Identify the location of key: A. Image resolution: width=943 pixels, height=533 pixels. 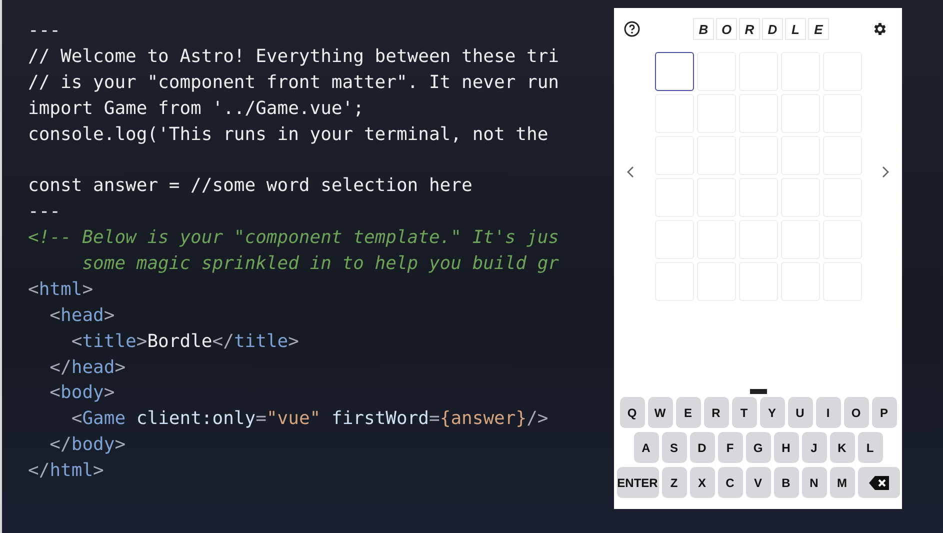
(646, 447).